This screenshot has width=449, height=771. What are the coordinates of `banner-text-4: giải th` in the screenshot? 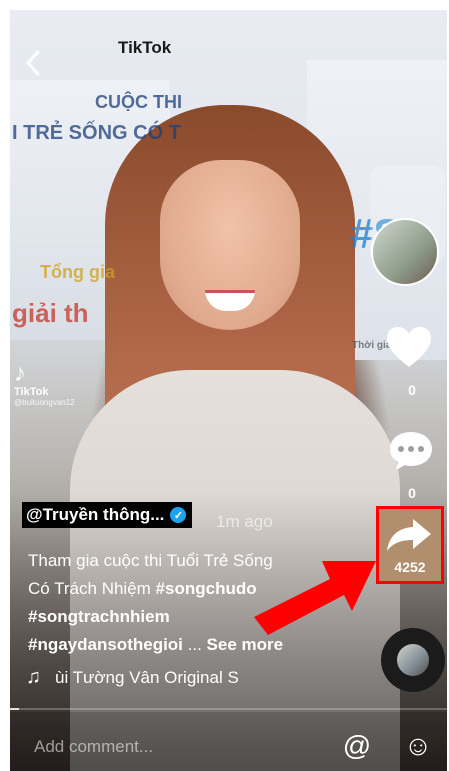 It's located at (50, 313).